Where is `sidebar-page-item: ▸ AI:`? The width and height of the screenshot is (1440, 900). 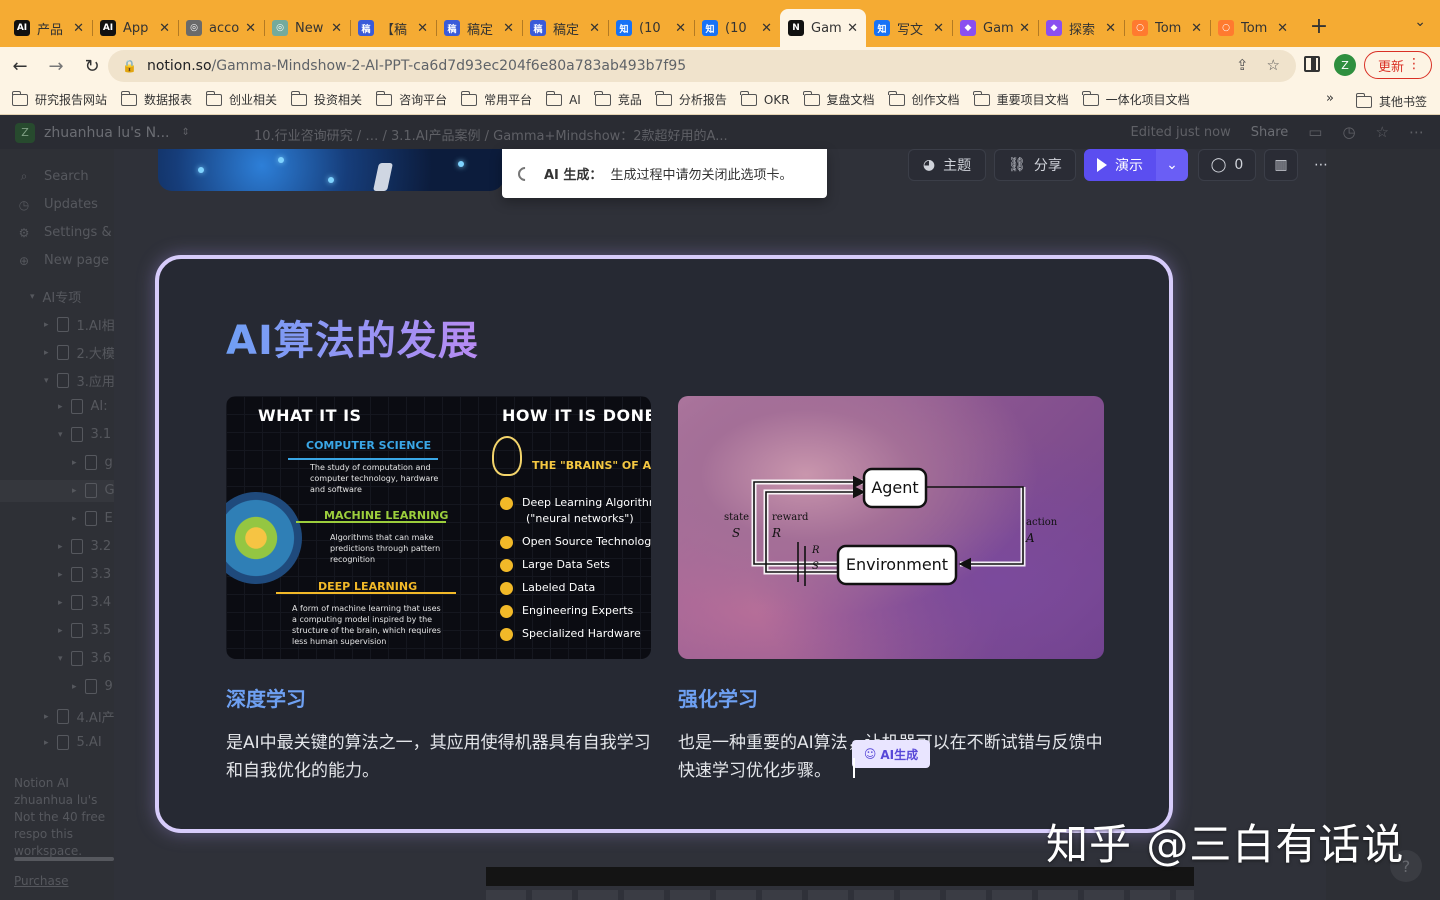
sidebar-page-item: ▸ AI: is located at coordinates (83, 406).